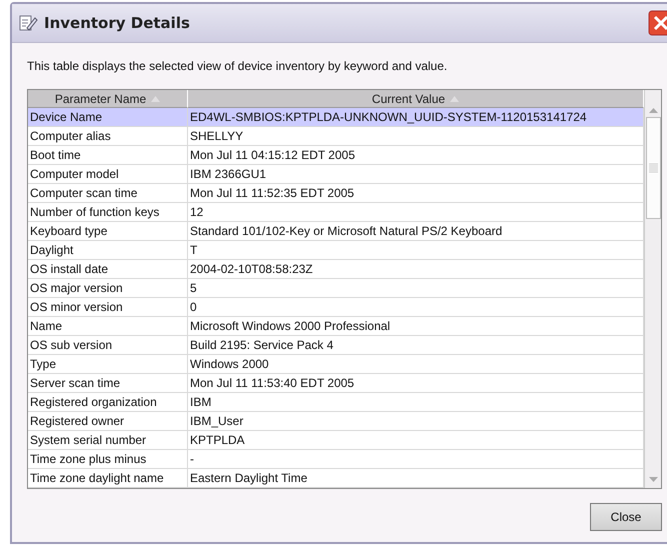 This screenshot has width=667, height=550. What do you see at coordinates (108, 421) in the screenshot?
I see `table-cell: Registered owner` at bounding box center [108, 421].